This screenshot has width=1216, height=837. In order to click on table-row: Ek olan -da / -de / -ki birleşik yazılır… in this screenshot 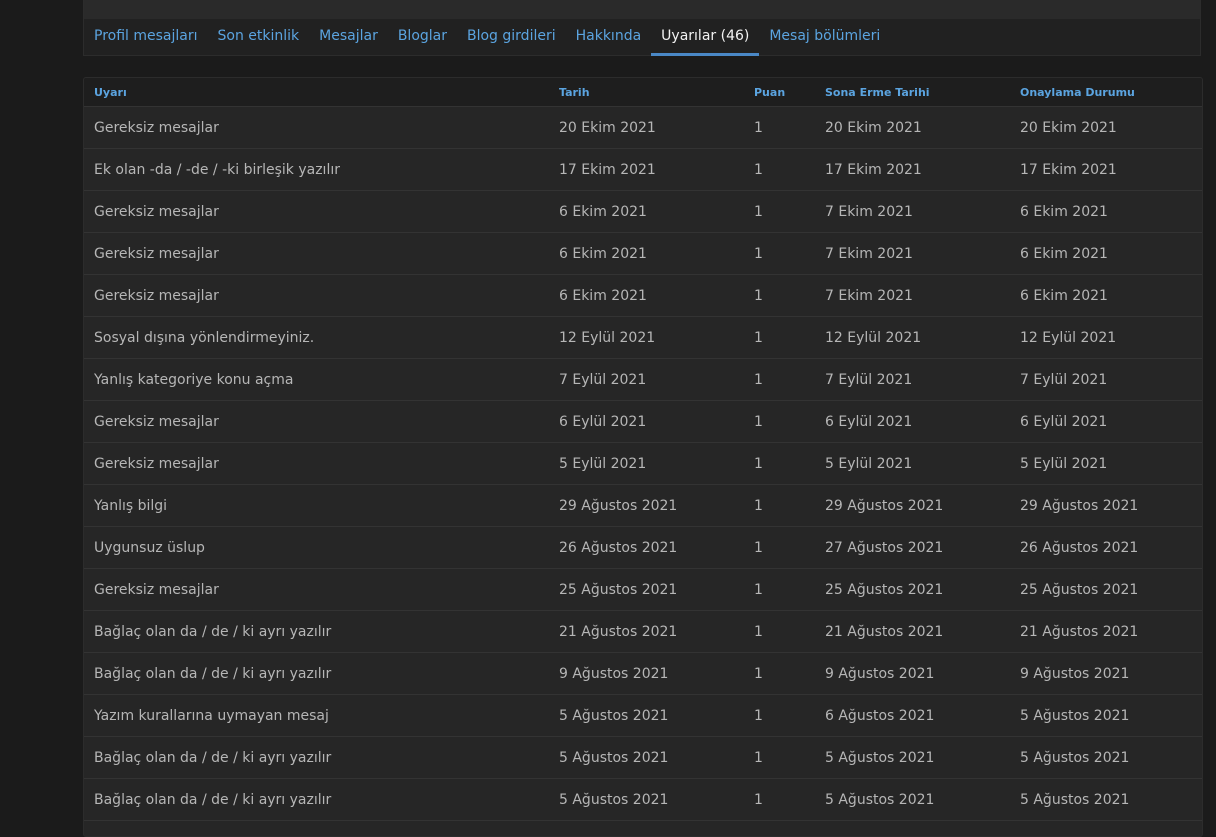, I will do `click(643, 170)`.